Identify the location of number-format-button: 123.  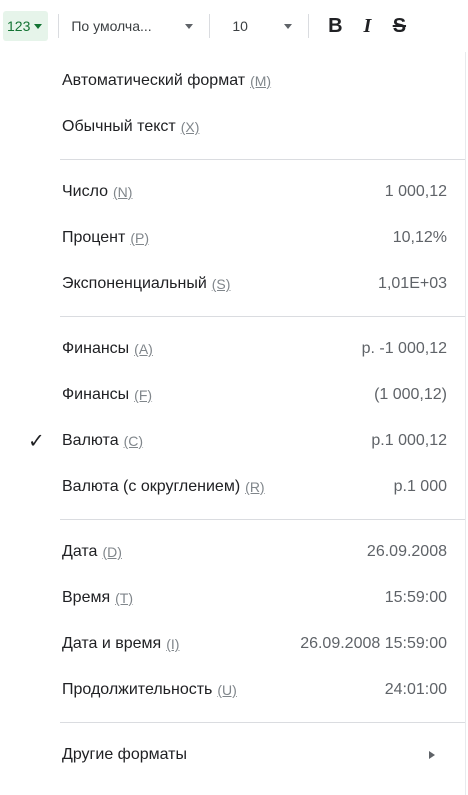
(26, 26).